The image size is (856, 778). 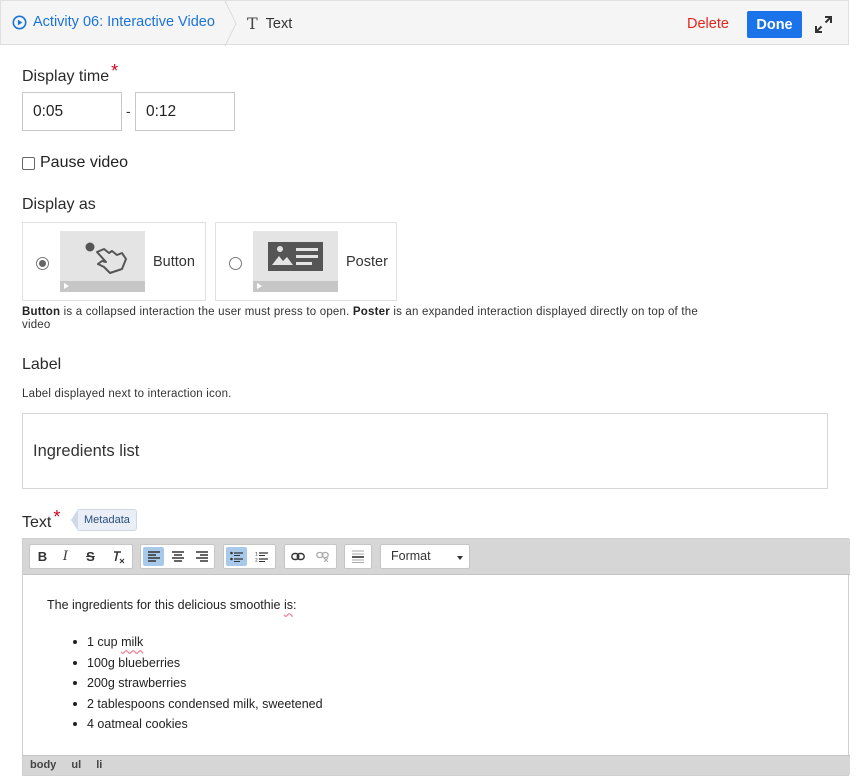 I want to click on numbered-list-icon: 12, so click(x=261, y=556).